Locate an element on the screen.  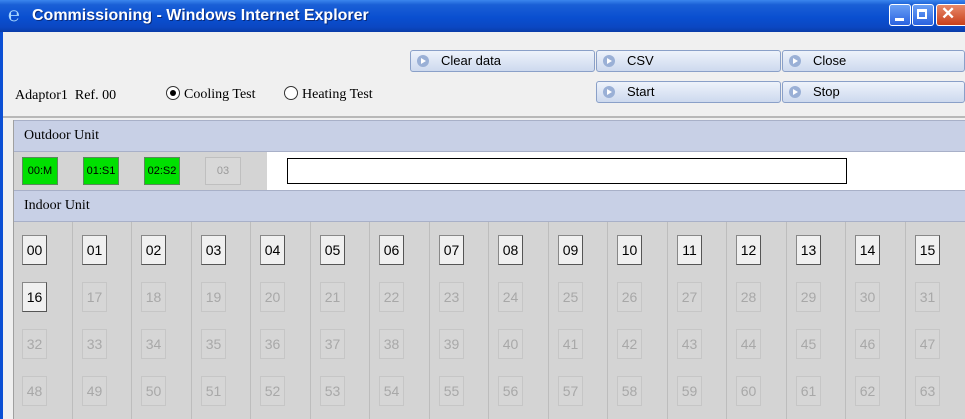
indoor-unit-button: 09 is located at coordinates (570, 250).